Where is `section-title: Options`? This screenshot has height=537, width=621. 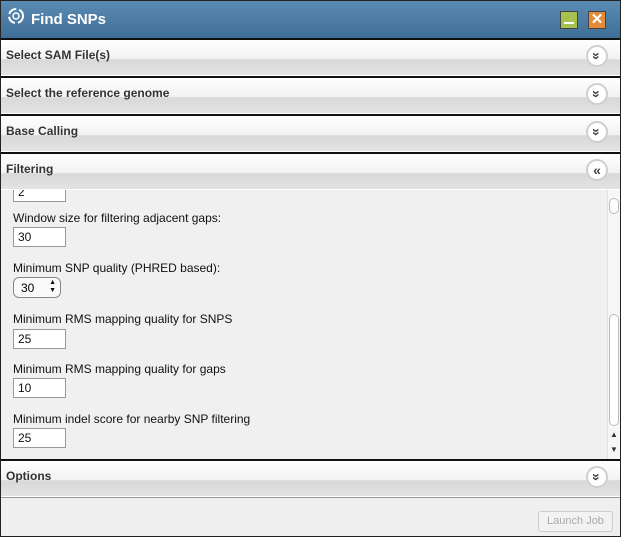
section-title: Options is located at coordinates (29, 476).